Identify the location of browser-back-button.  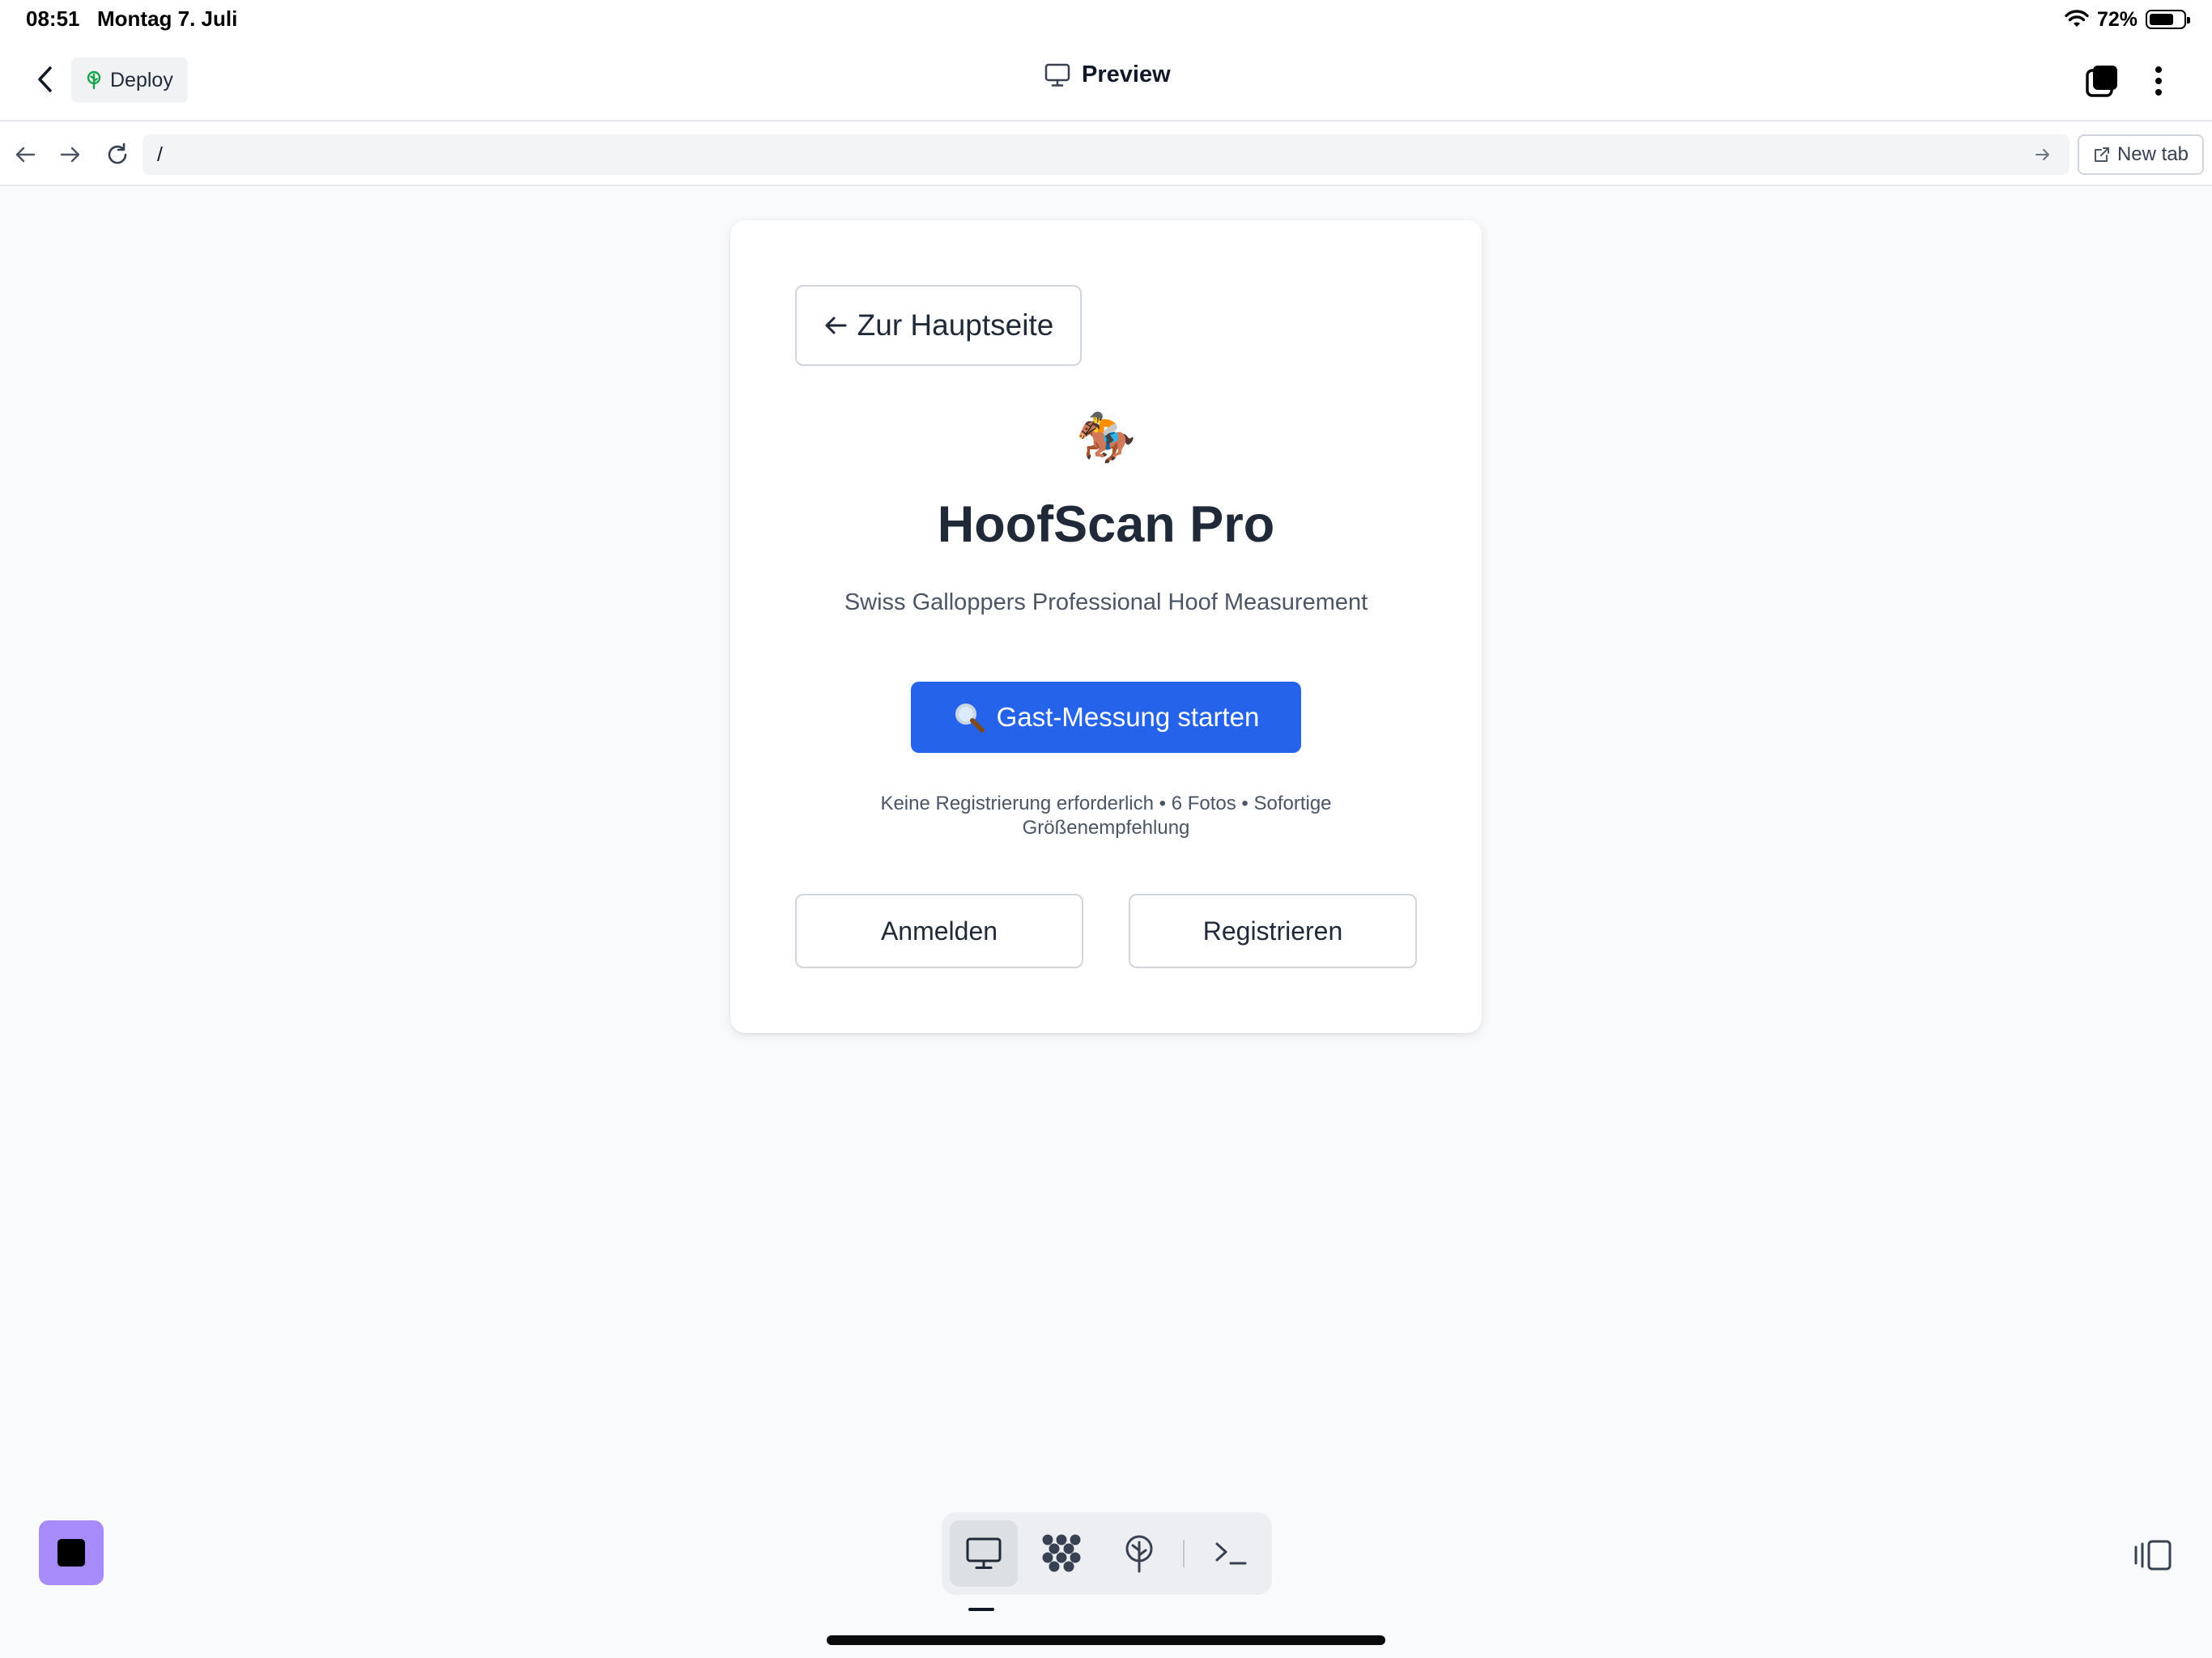
(25, 155).